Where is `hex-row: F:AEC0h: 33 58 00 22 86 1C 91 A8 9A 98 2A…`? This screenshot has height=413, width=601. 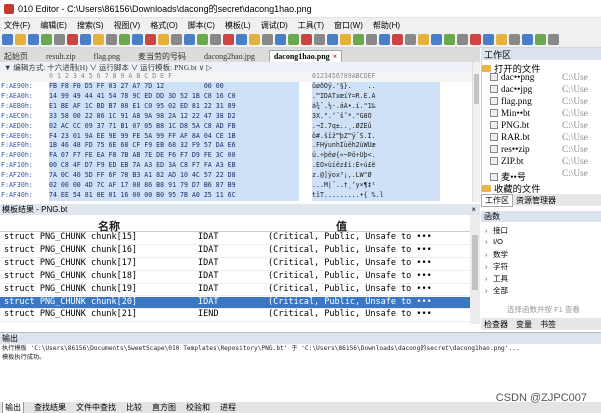
hex-row: F:AEC0h: 33 58 00 22 86 1C 91 A8 9A 98 2A… is located at coordinates (236, 116).